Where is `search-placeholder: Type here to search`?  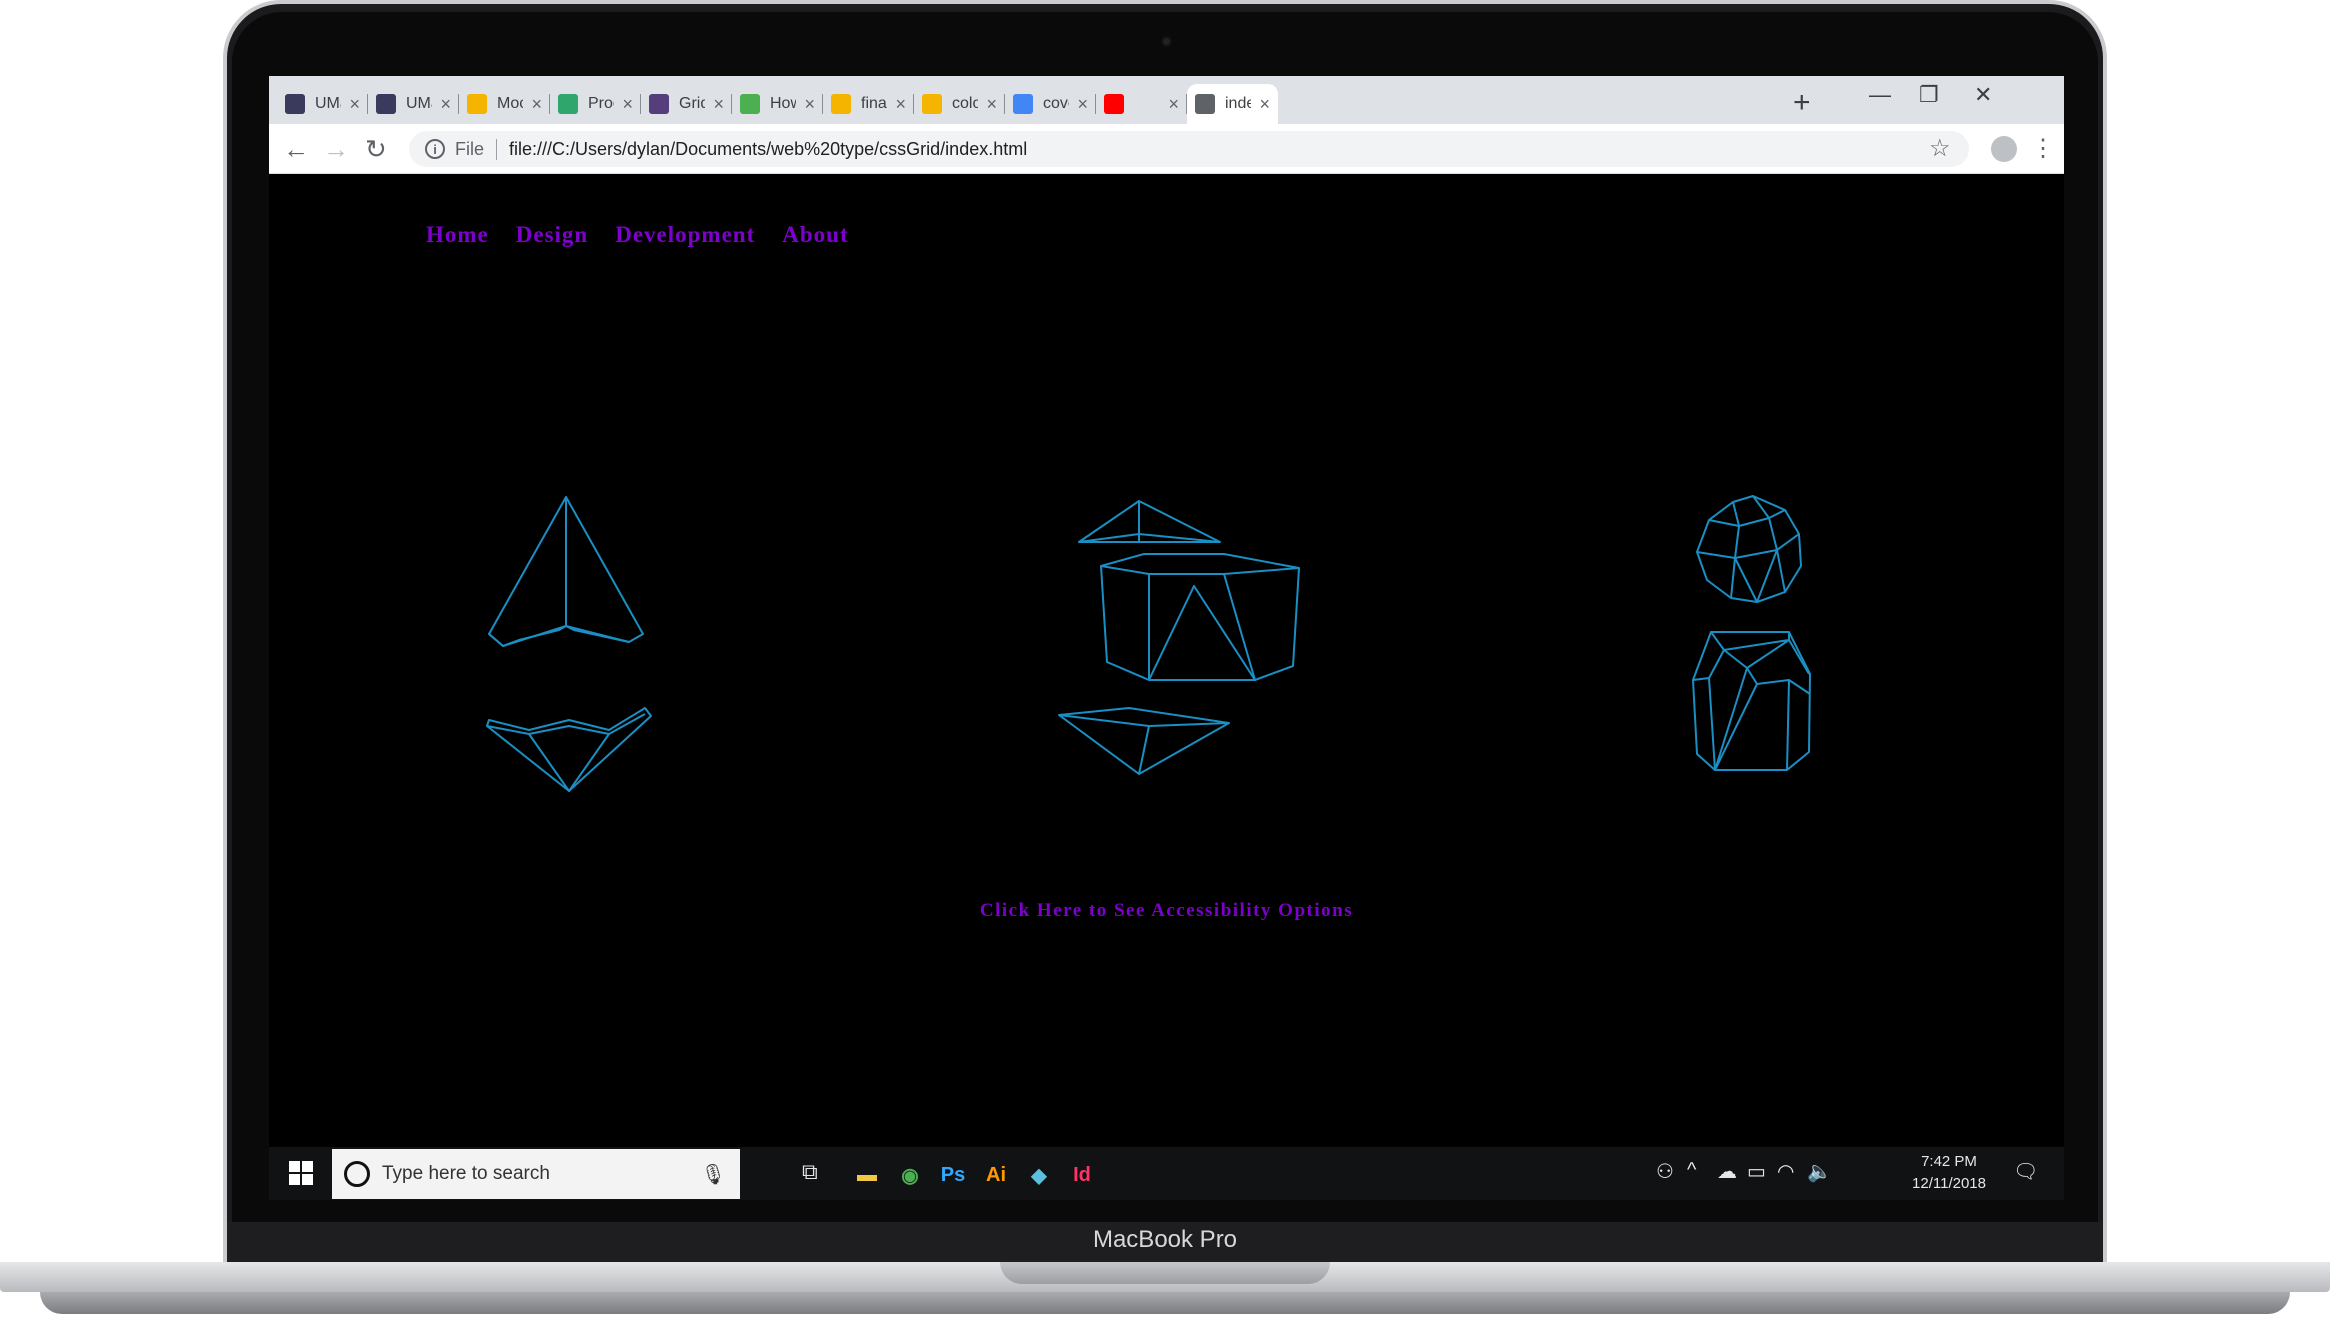 search-placeholder: Type here to search is located at coordinates (466, 1173).